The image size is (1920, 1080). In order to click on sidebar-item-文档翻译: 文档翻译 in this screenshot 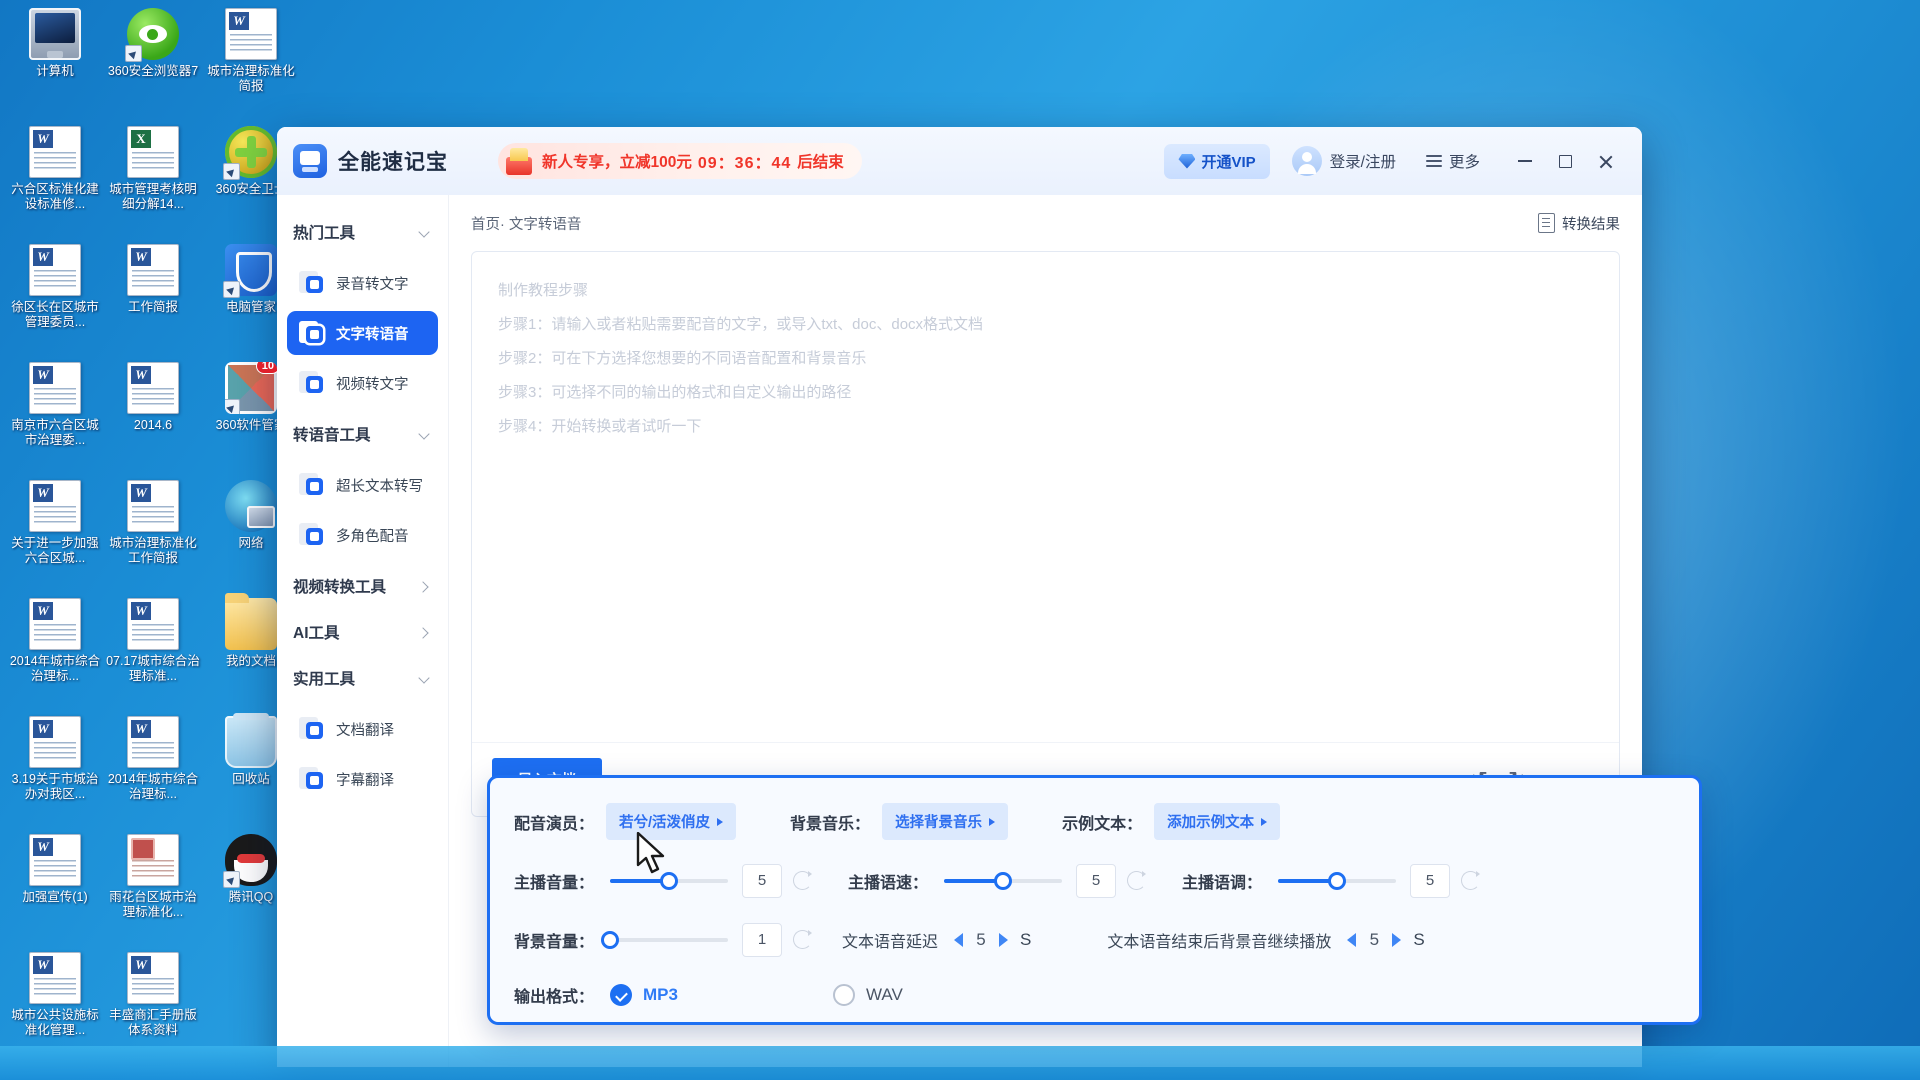, I will do `click(362, 729)`.